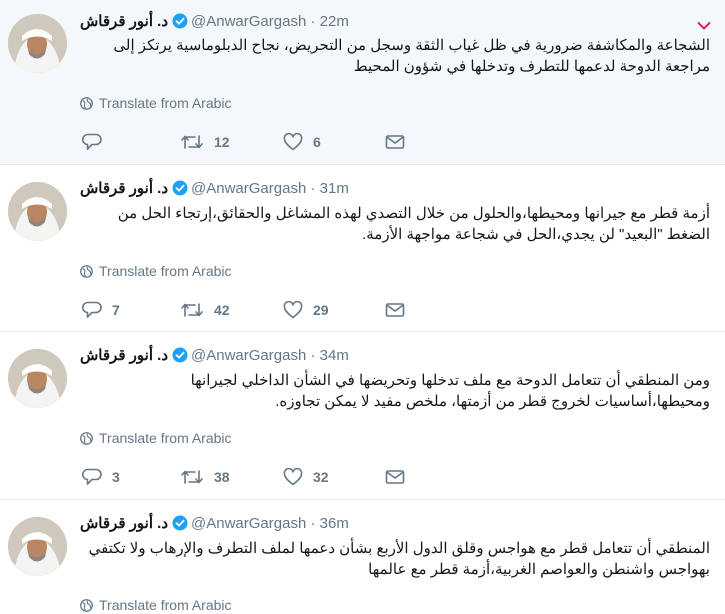 This screenshot has width=725, height=614. What do you see at coordinates (116, 310) in the screenshot?
I see `reply-count: 7` at bounding box center [116, 310].